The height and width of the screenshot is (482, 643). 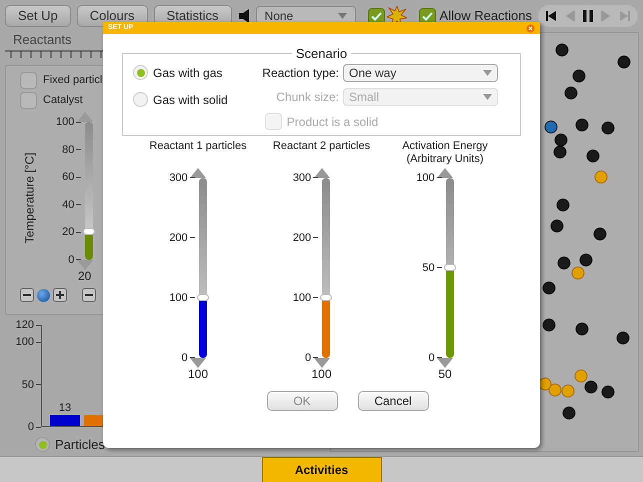 I want to click on slider-title: Activation Energy (Arbitrary Units), so click(x=445, y=153).